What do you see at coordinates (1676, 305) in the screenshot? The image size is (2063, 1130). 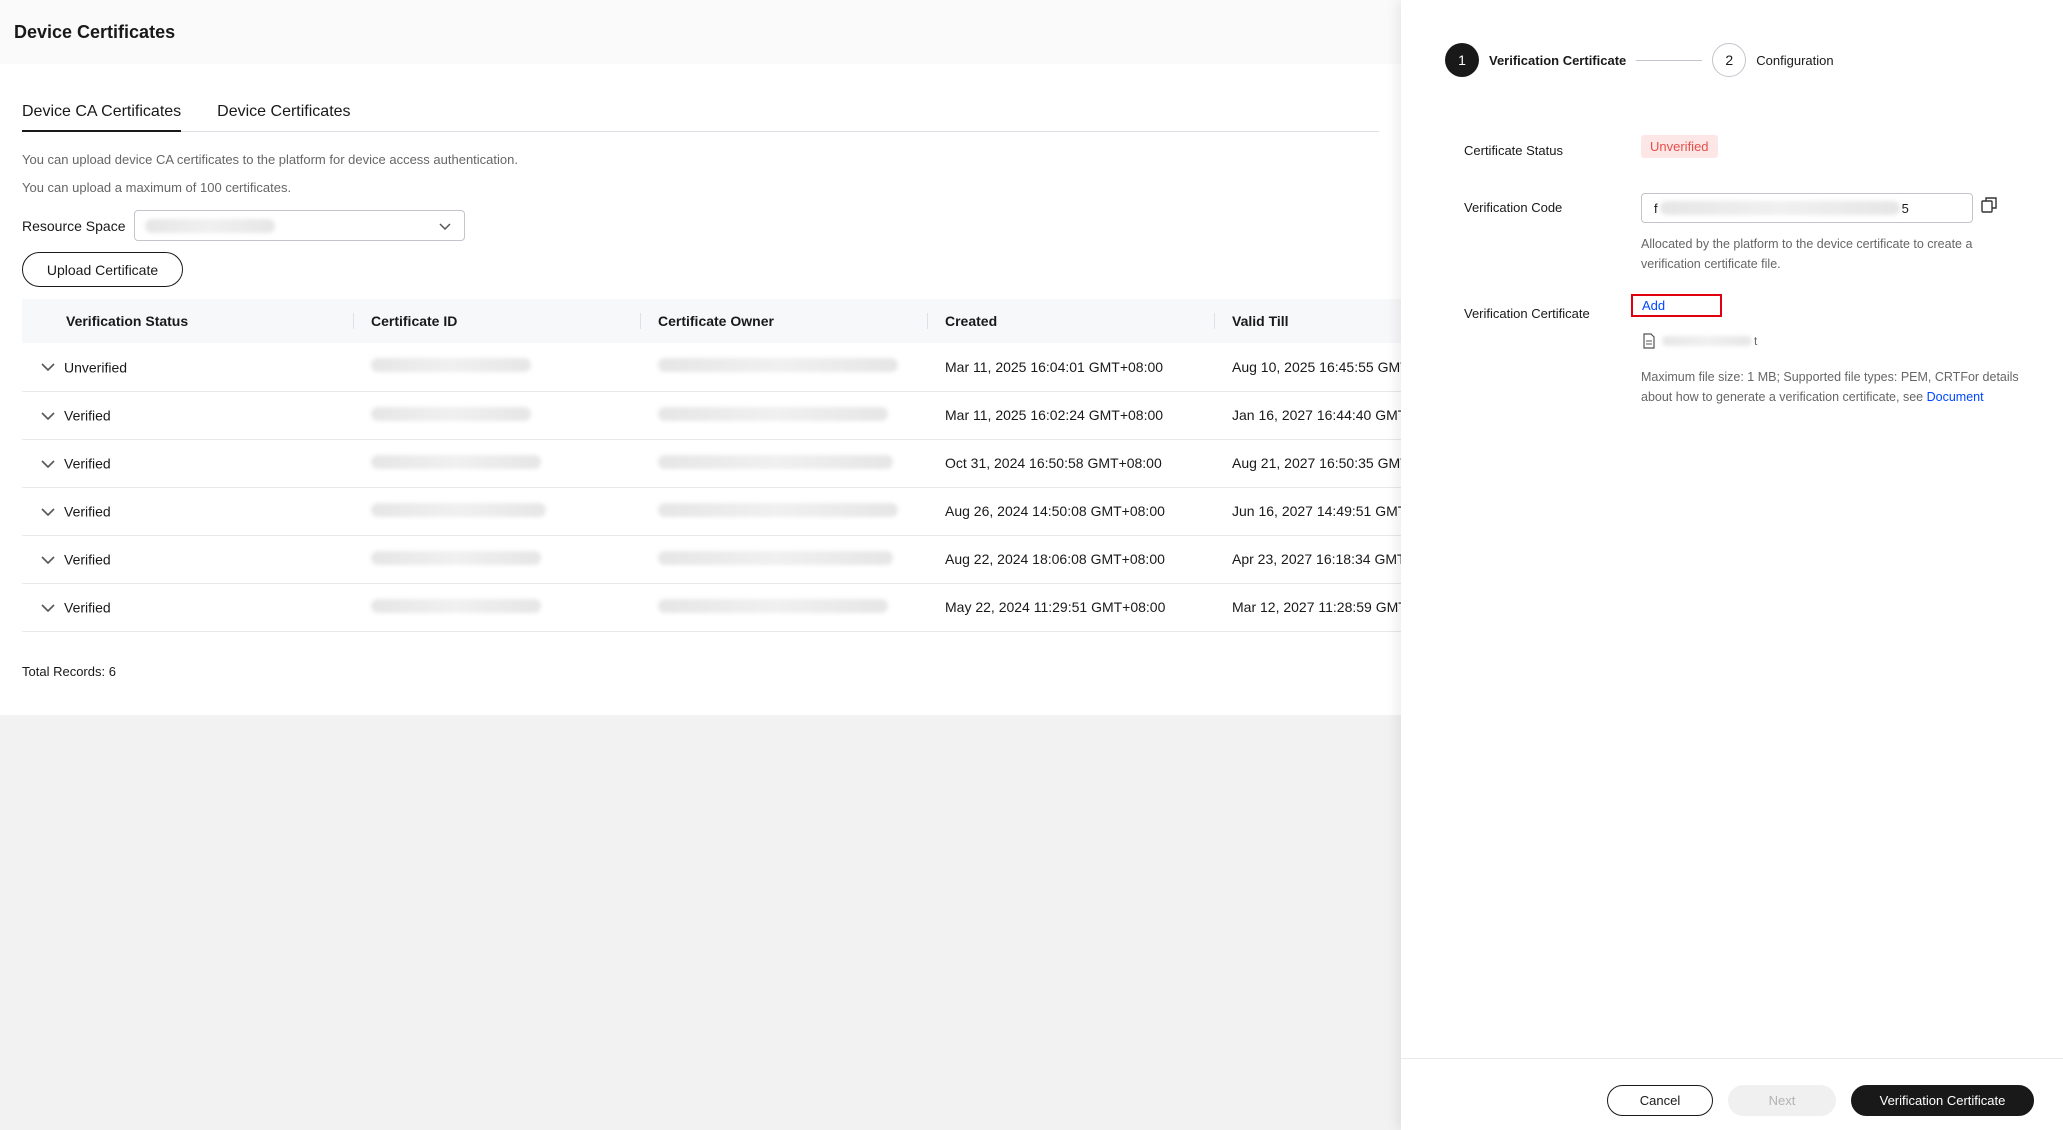 I see `add-certificate-link: Add` at bounding box center [1676, 305].